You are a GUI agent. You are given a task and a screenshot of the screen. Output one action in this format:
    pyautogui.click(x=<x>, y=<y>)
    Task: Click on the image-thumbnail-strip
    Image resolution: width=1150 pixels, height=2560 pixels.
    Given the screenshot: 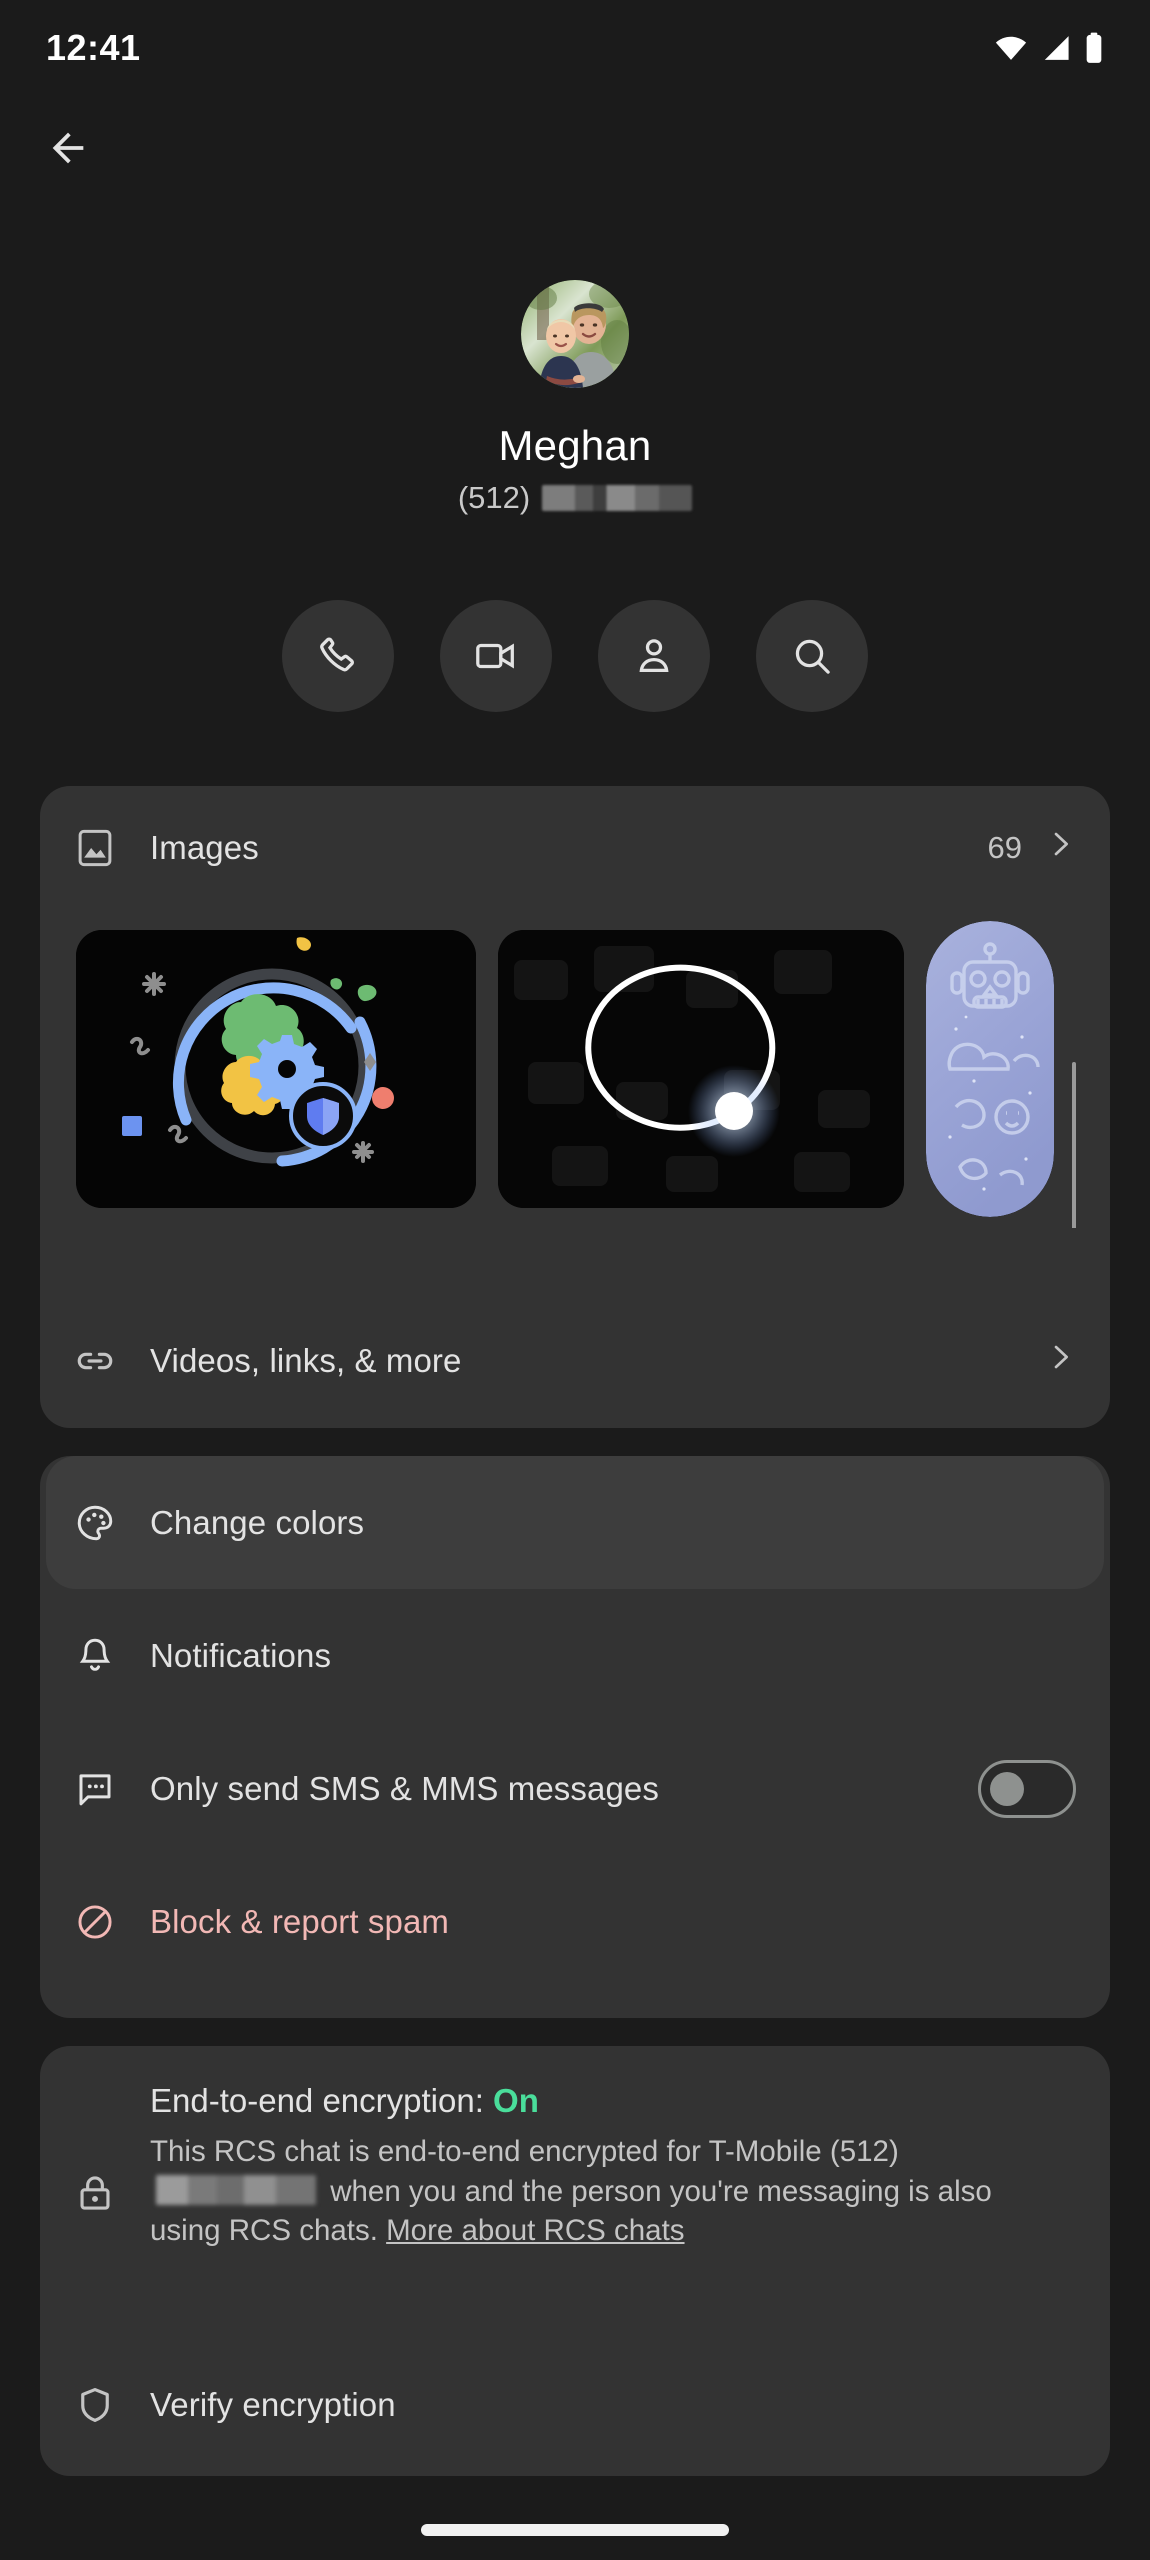 What is the action you would take?
    pyautogui.click(x=575, y=1069)
    